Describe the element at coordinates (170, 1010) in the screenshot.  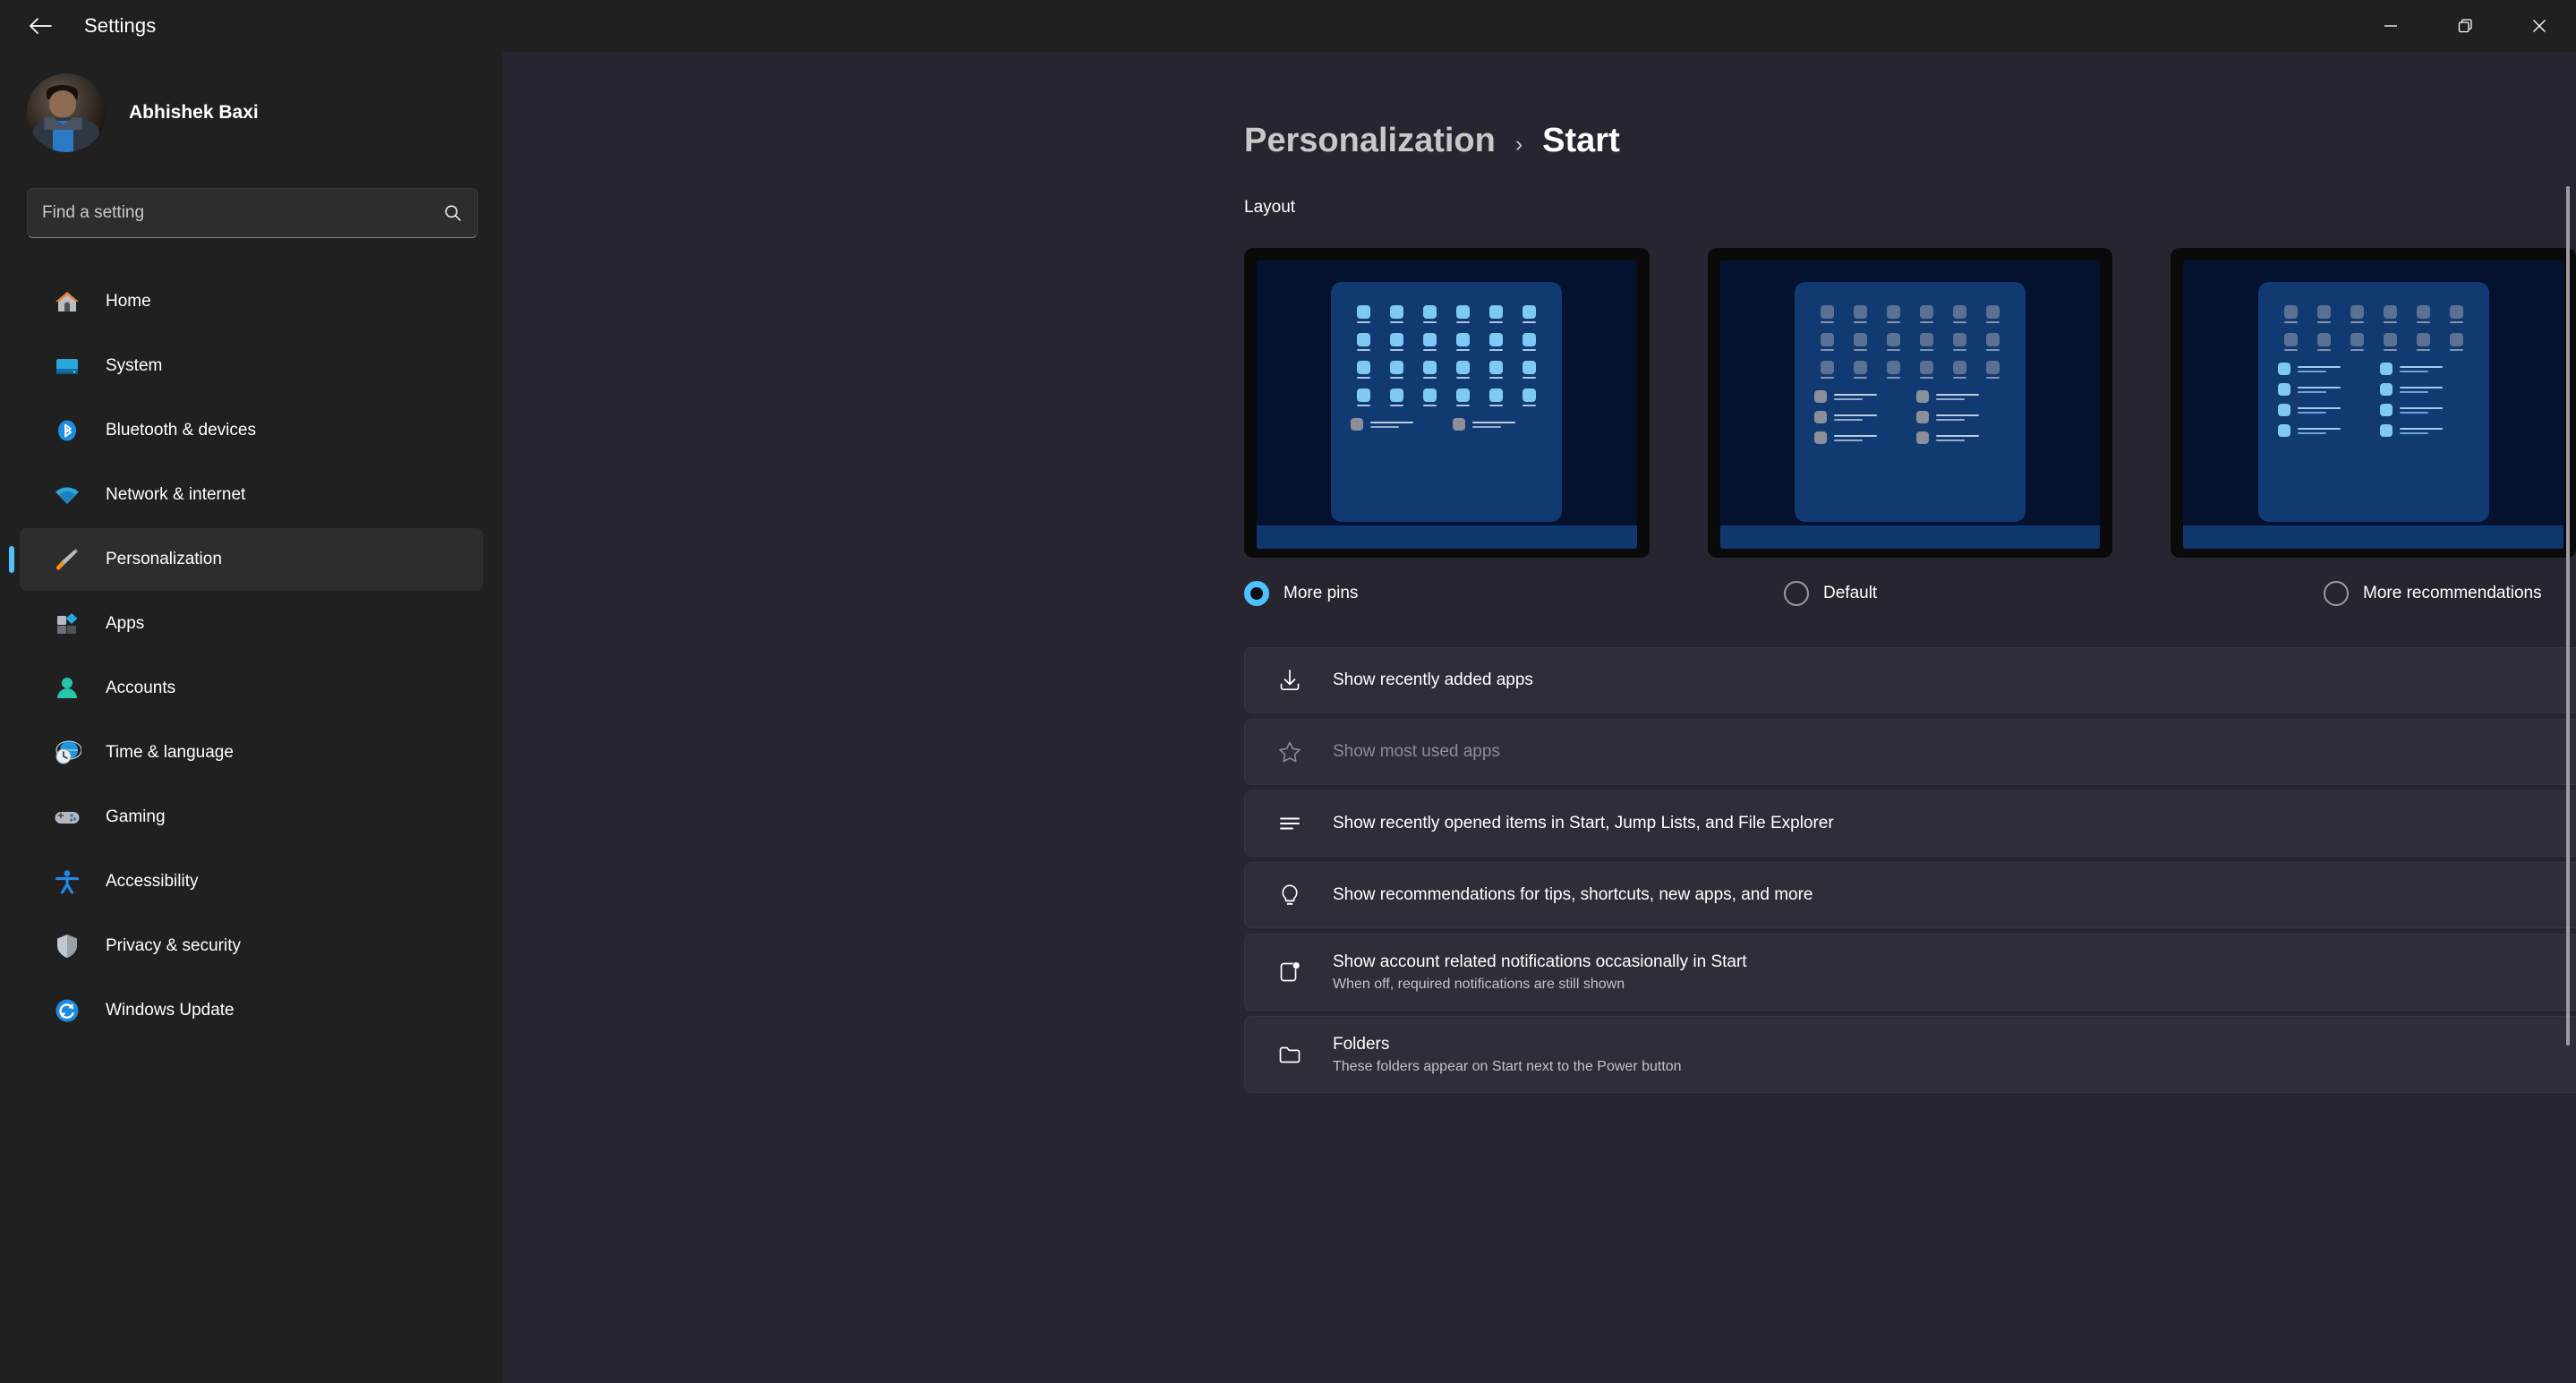
I see `sidebar-item-label: Windows Update` at that location.